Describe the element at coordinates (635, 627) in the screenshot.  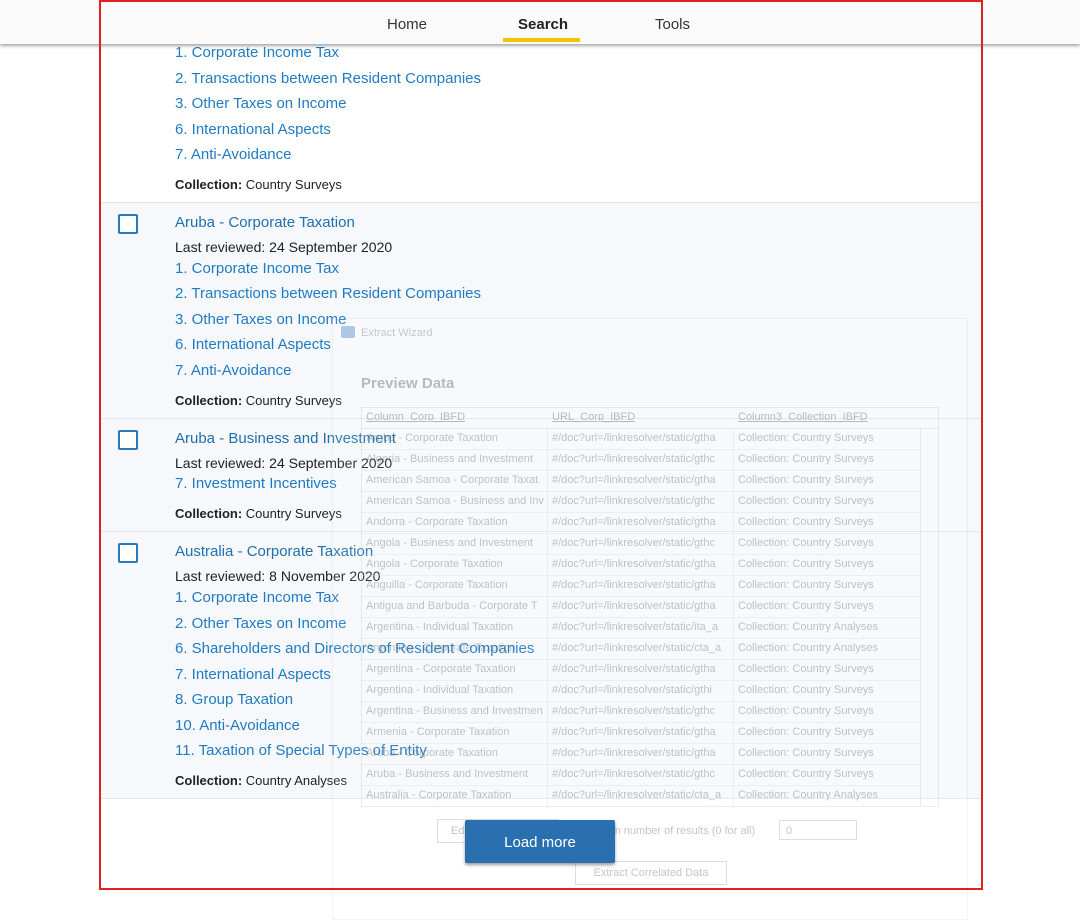
I see `grid-cell: #/doc?url=/linkresolver/static/ita_a` at that location.